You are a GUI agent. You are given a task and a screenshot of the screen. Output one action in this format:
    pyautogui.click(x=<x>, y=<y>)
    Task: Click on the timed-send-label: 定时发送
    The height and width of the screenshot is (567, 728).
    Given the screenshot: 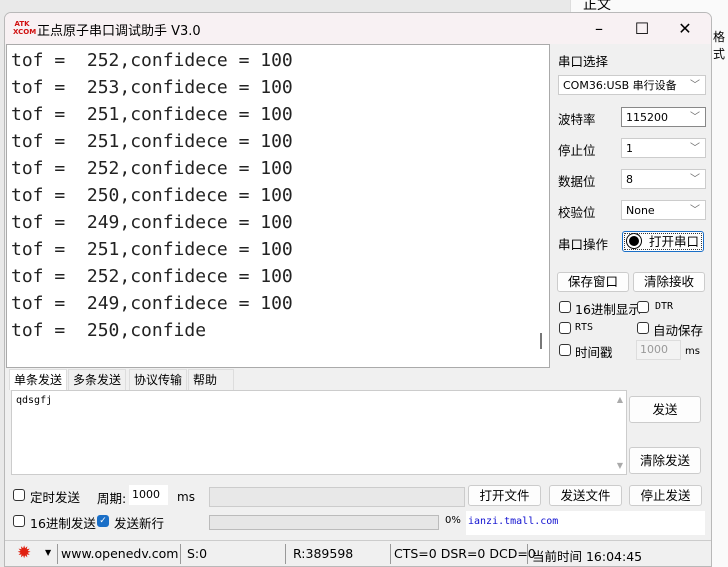 What is the action you would take?
    pyautogui.click(x=55, y=497)
    